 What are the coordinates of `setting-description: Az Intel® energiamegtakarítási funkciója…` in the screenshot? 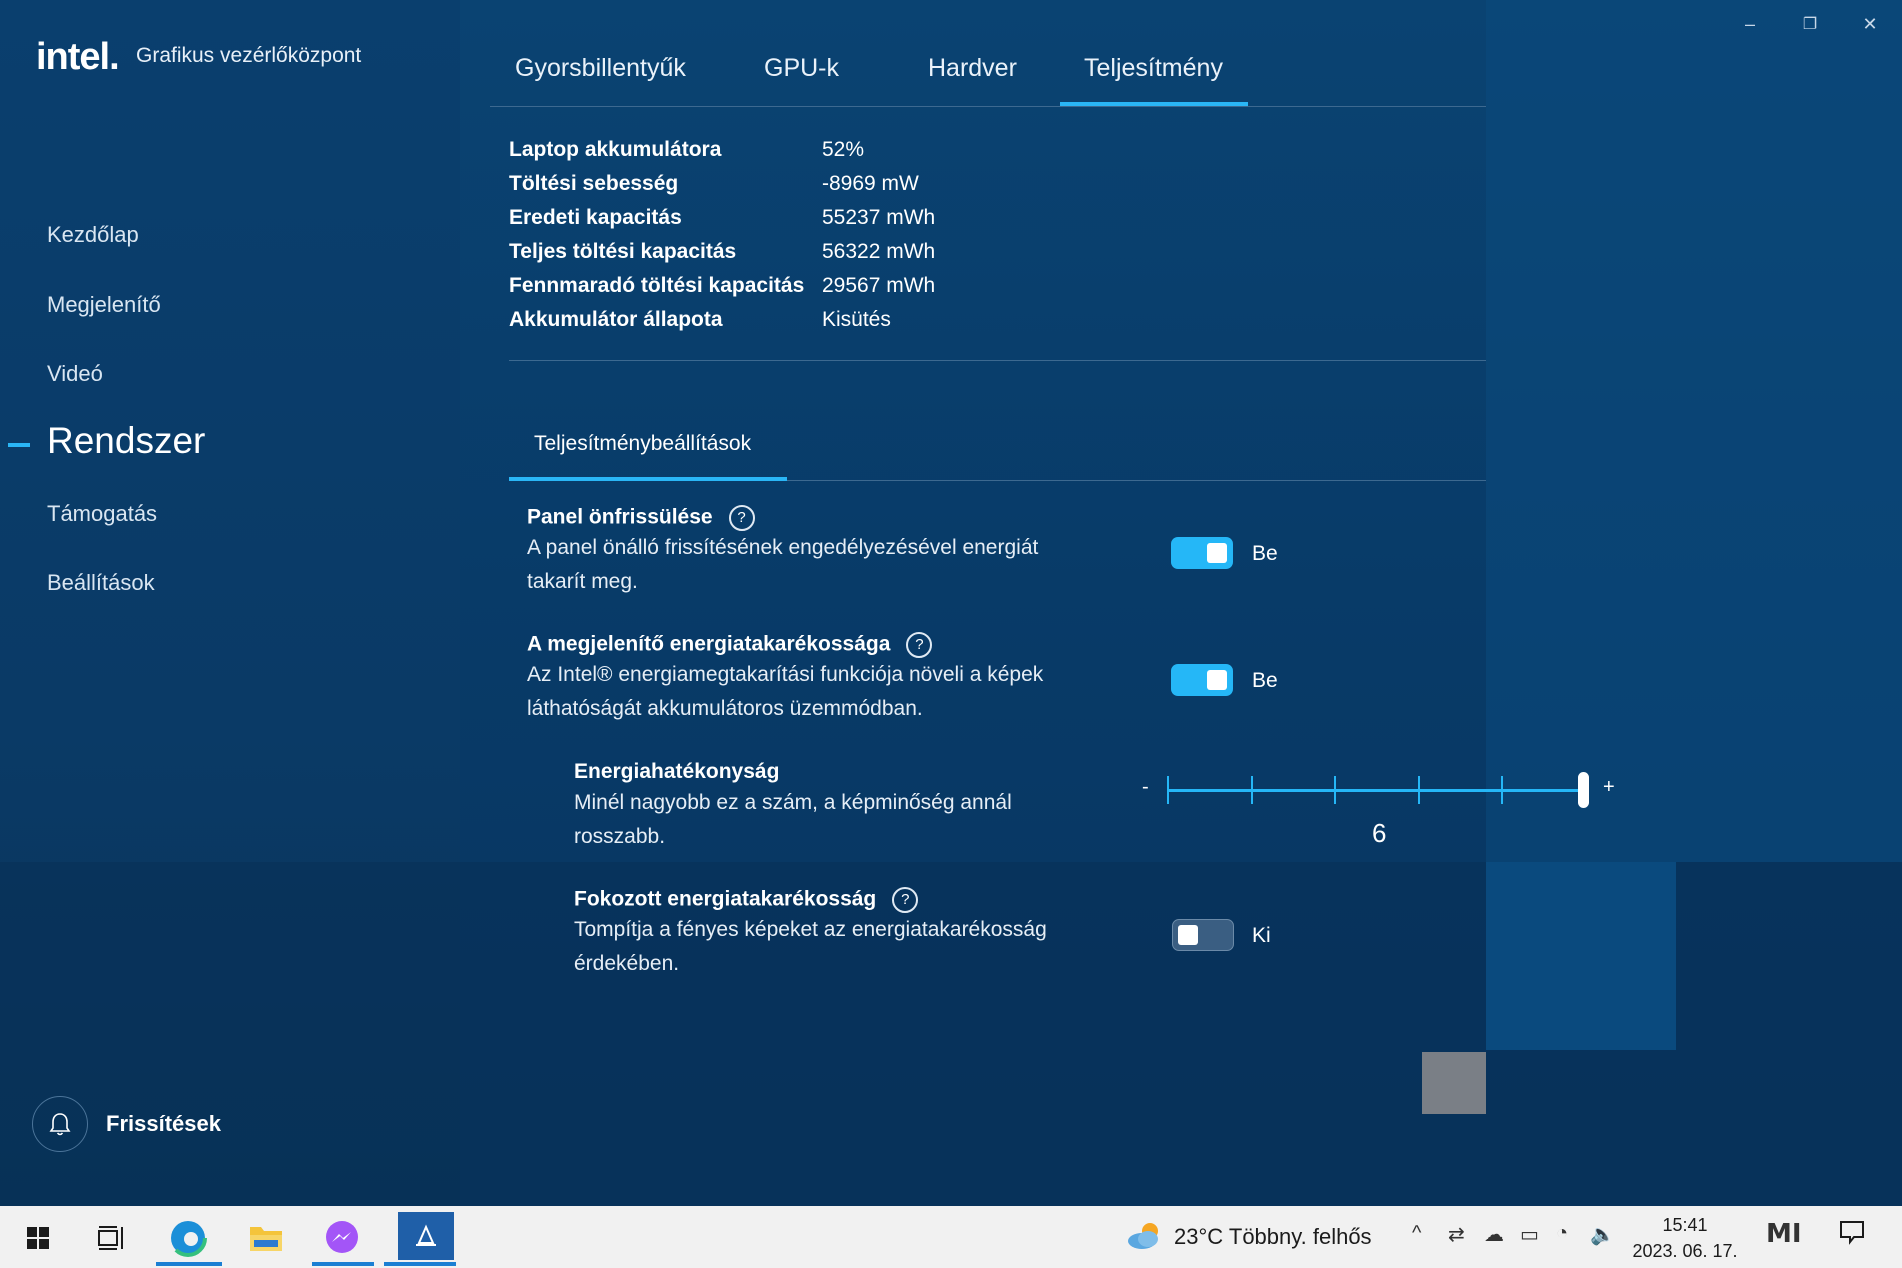 It's located at (797, 692).